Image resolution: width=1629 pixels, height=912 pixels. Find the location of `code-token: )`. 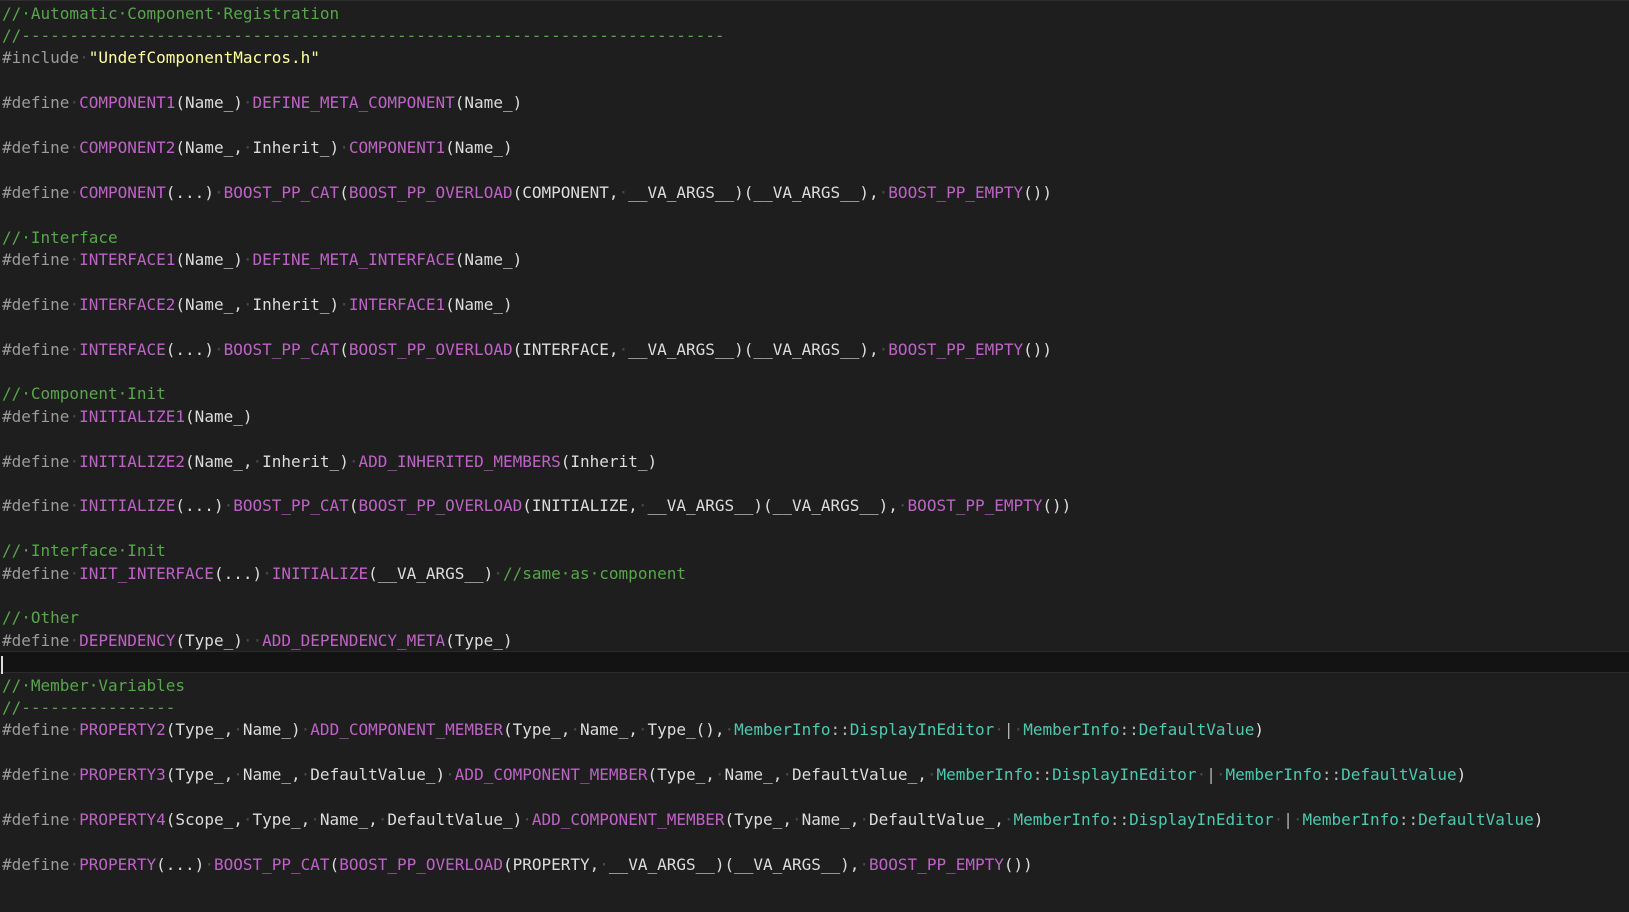

code-token: ) is located at coordinates (1461, 775).